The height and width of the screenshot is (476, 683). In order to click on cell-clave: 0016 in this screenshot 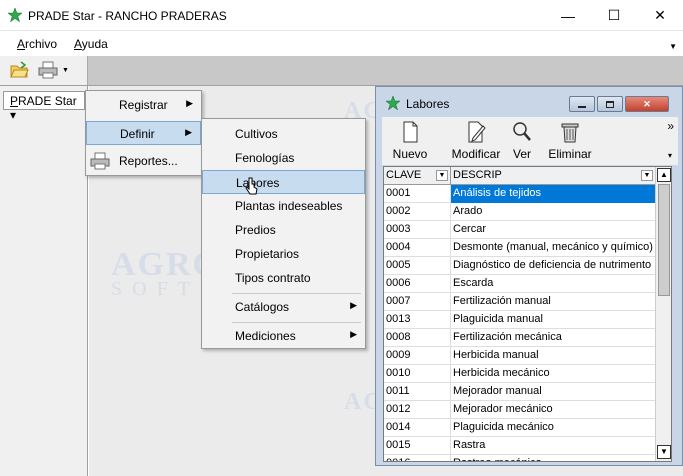, I will do `click(417, 458)`.